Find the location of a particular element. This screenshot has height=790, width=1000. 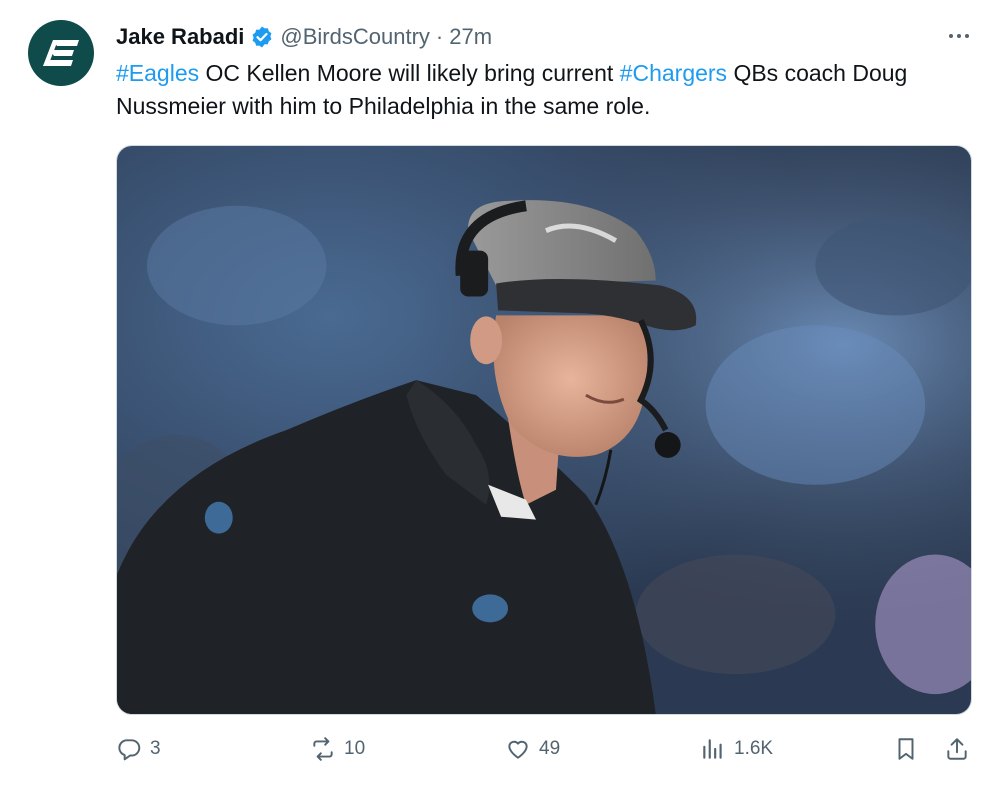

repost-icon is located at coordinates (323, 749).